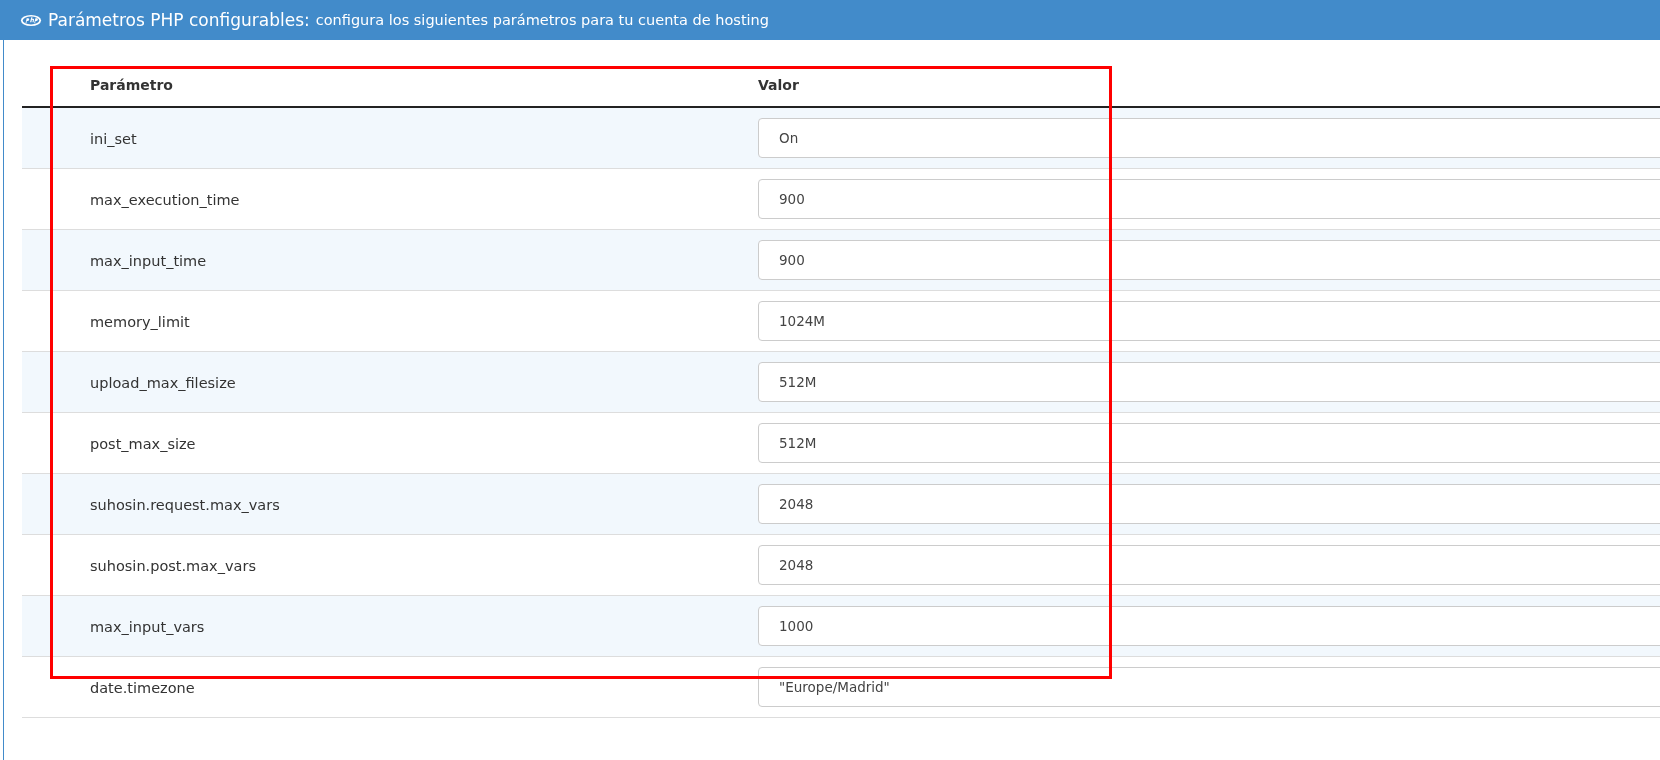 The image size is (1660, 760). I want to click on parameter-name: suhosin.post.max_vars, so click(173, 565).